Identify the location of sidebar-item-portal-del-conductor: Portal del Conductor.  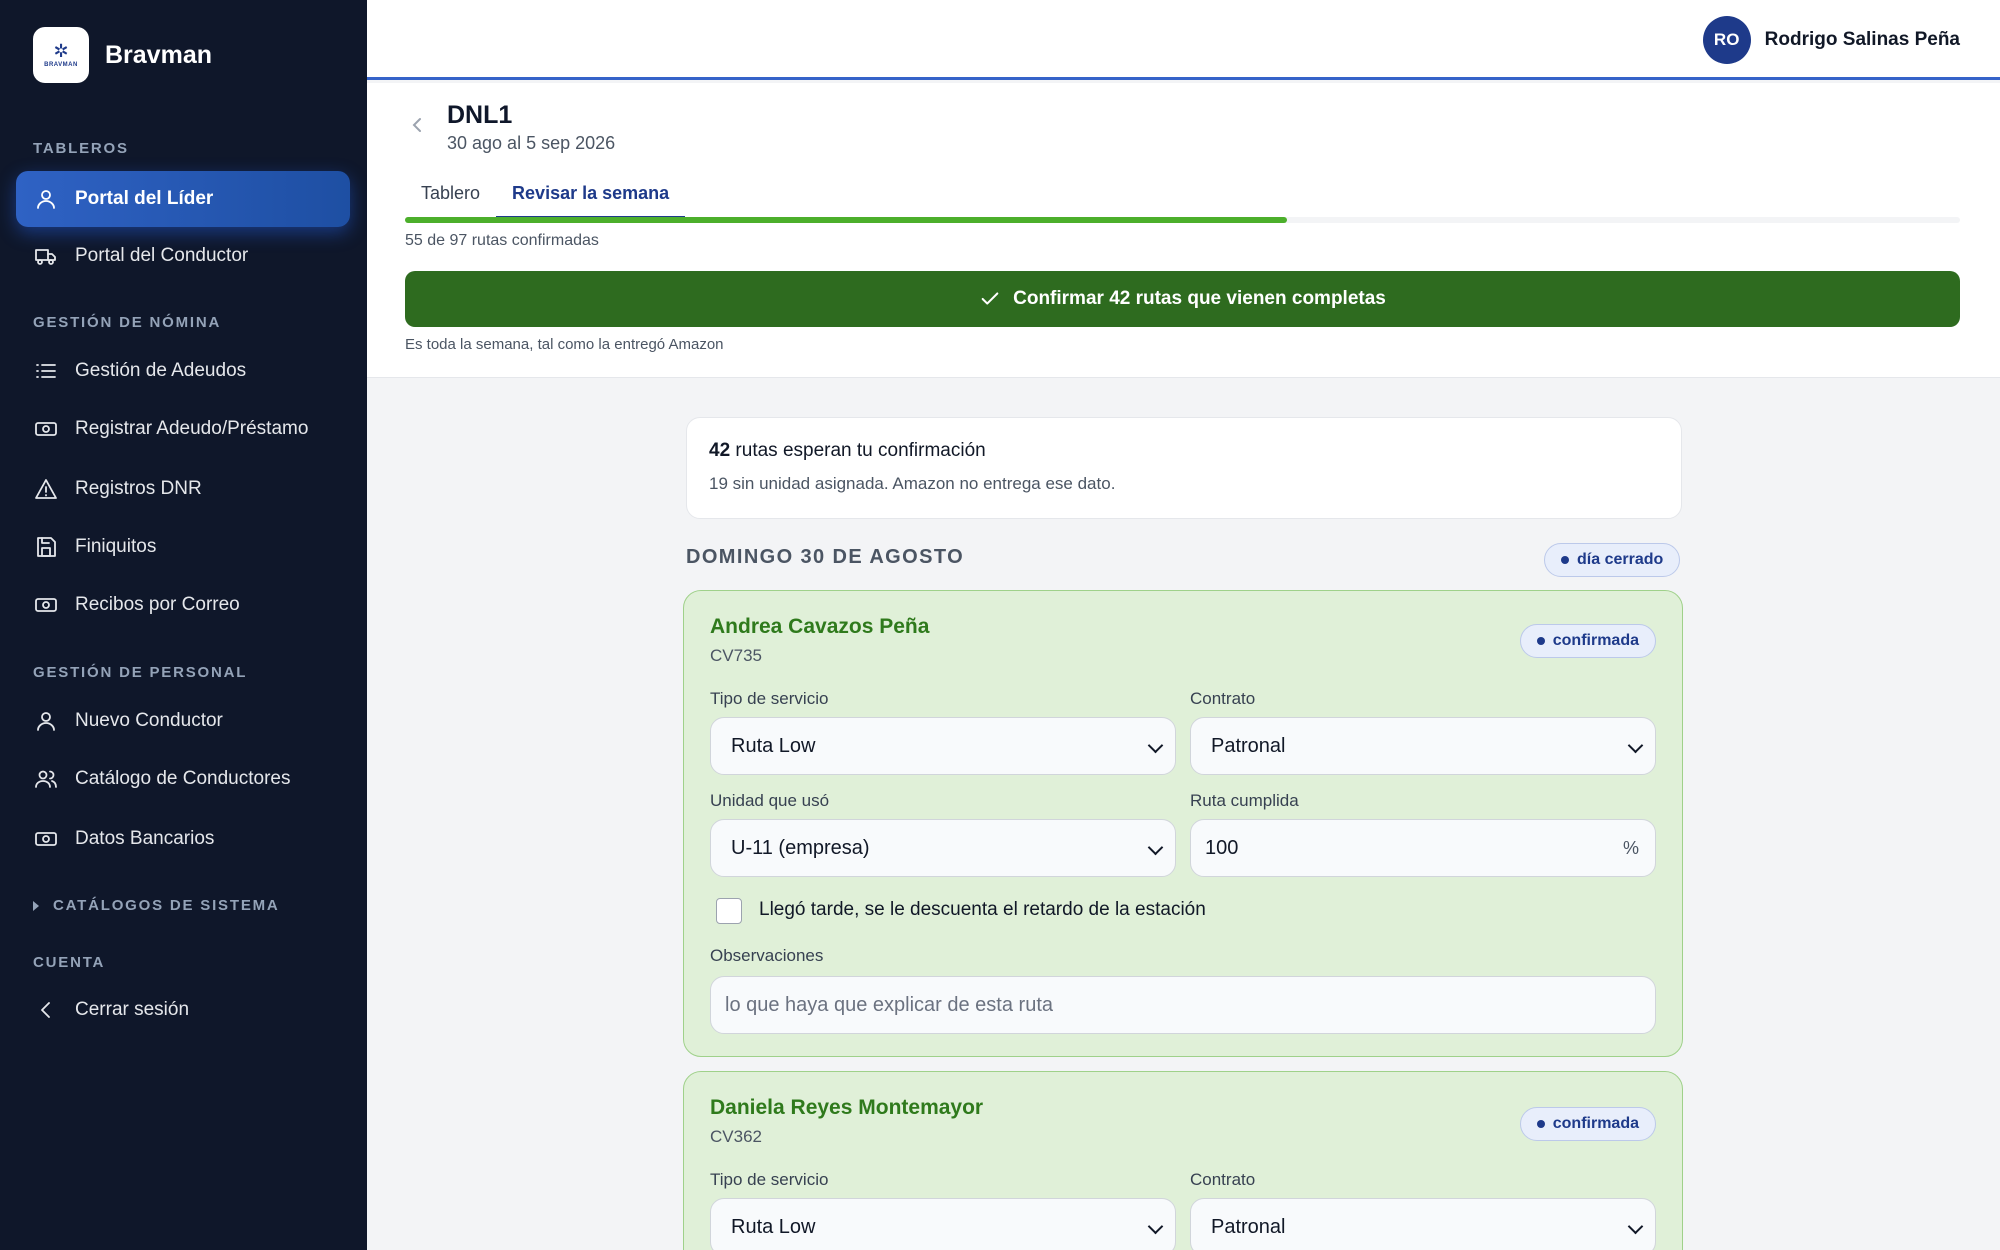
(183, 256).